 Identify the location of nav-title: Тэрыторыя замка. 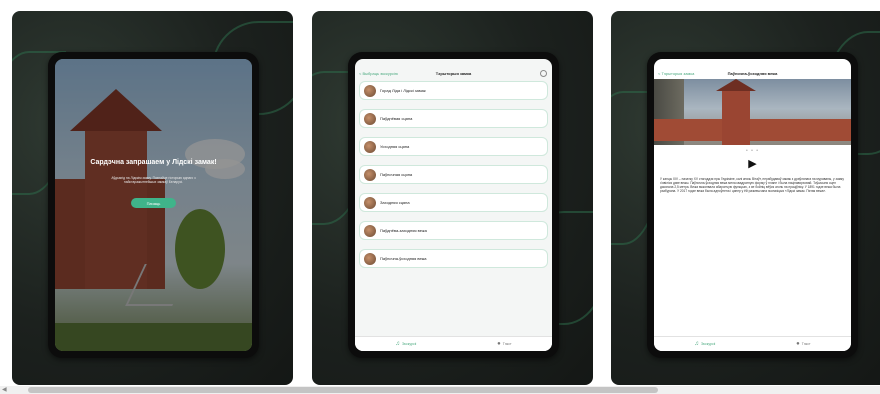
(453, 73).